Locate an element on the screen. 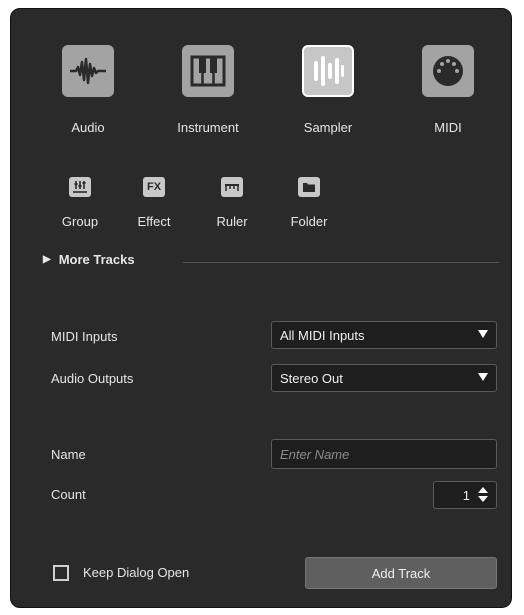 The width and height of the screenshot is (524, 615). audio-track-label: Audio is located at coordinates (88, 127).